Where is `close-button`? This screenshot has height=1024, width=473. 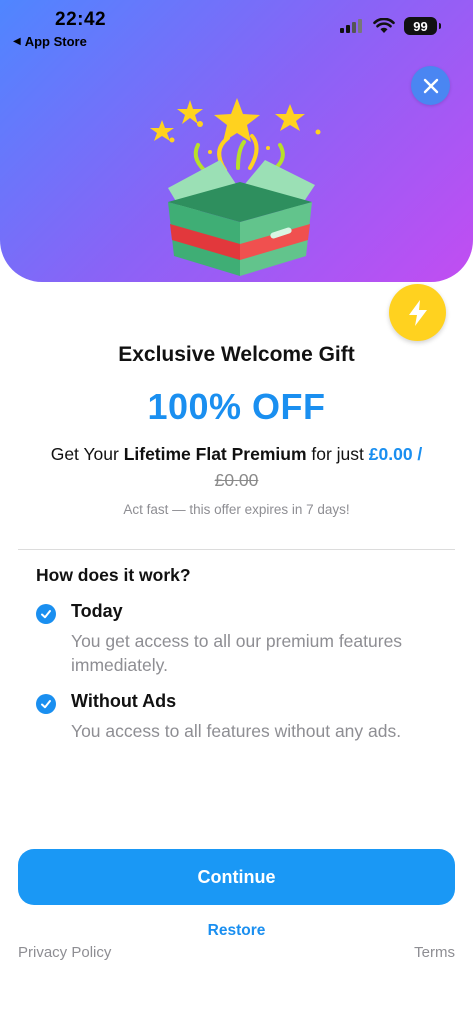 close-button is located at coordinates (430, 85).